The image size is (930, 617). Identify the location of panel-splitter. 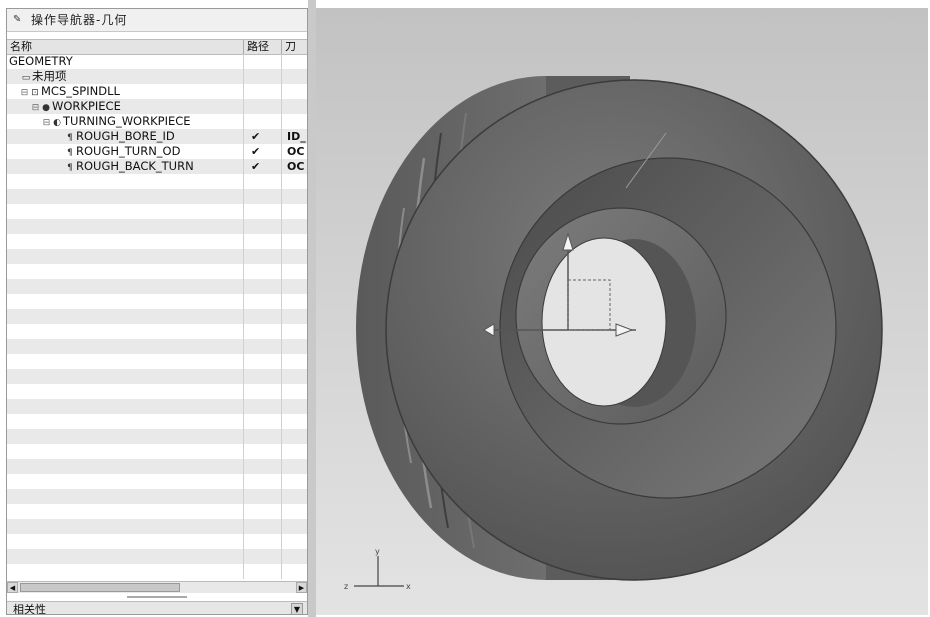
(157, 597).